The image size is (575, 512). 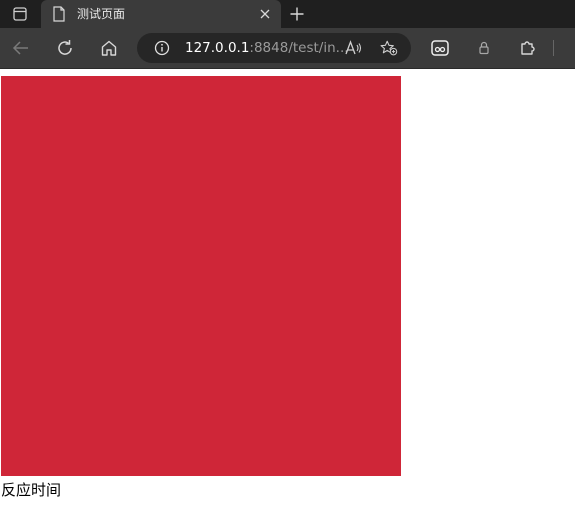 I want to click on read-aloud-icon, so click(x=353, y=48).